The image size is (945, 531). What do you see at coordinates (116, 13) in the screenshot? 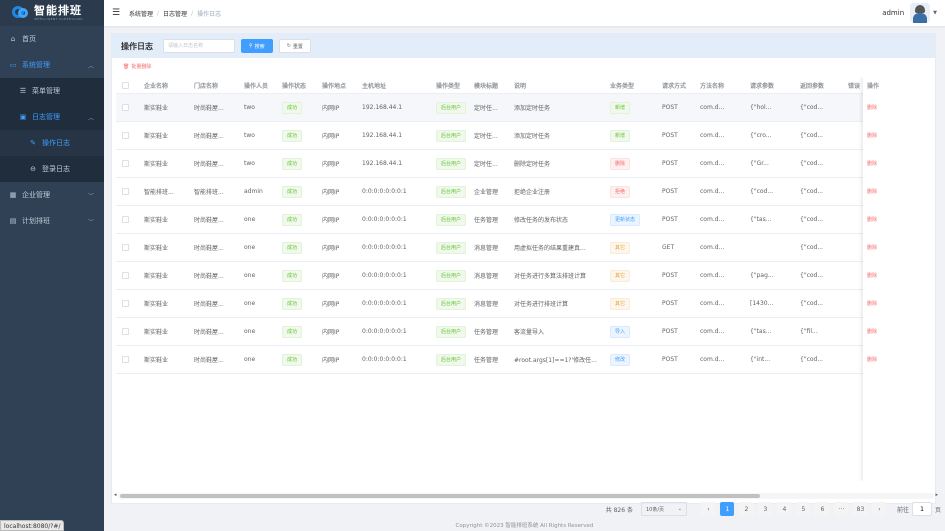
I see `hamburger-icon: ☰` at bounding box center [116, 13].